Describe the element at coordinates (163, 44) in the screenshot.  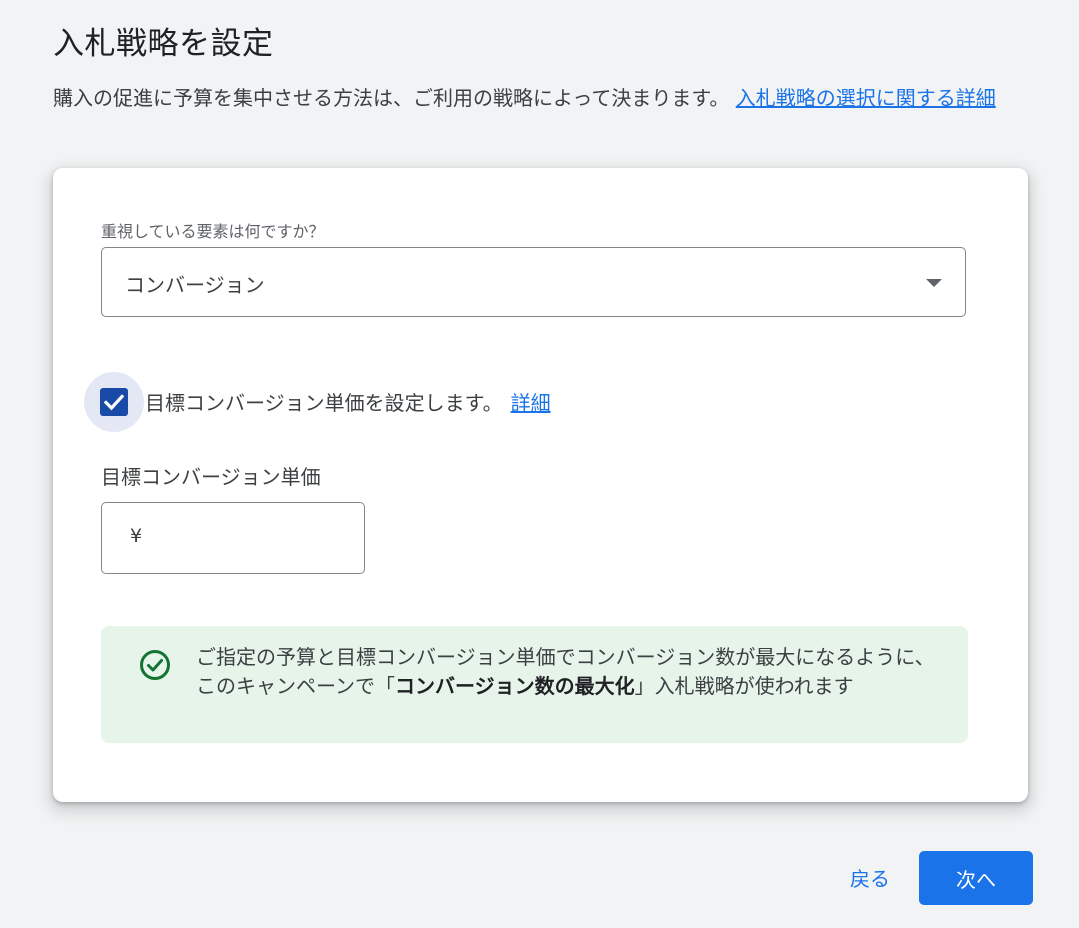
I see `page-title: 入札戦略を設定` at that location.